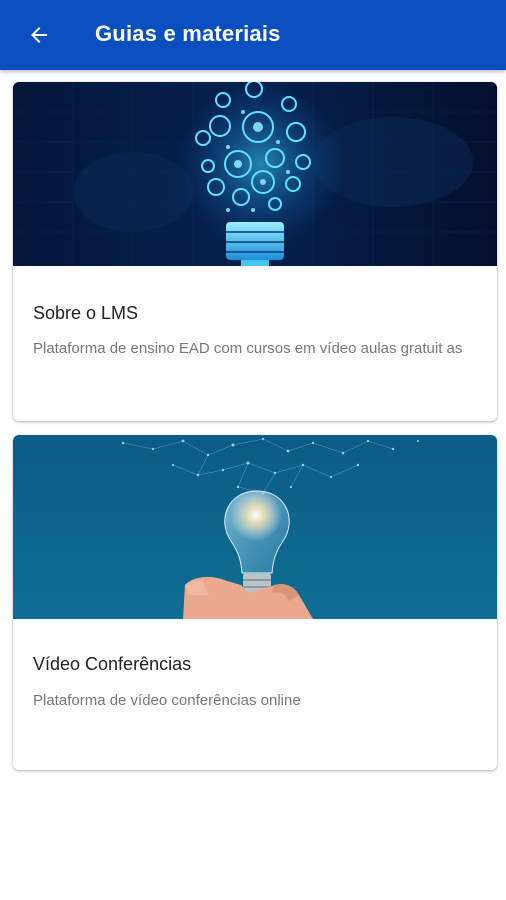 Image resolution: width=506 pixels, height=900 pixels. Describe the element at coordinates (188, 33) in the screenshot. I see `page-title: Guias e materiais` at that location.